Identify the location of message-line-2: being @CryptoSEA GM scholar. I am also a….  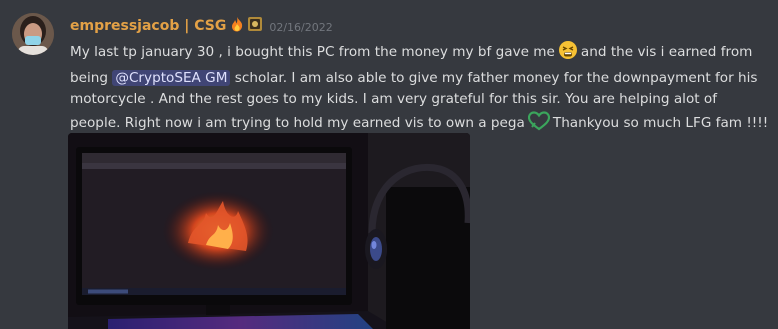
(420, 79).